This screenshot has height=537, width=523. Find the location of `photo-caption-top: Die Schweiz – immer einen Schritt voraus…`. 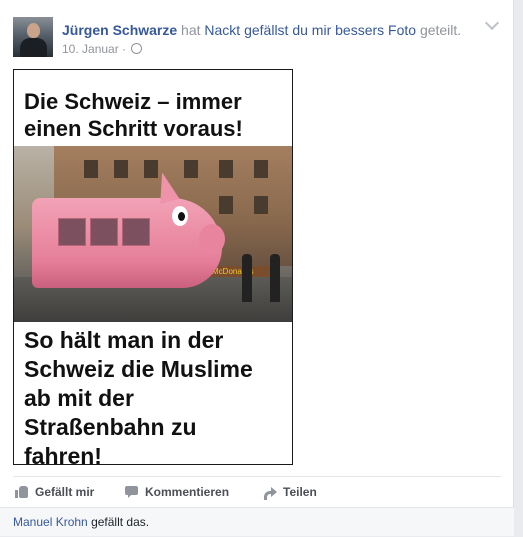

photo-caption-top: Die Schweiz – immer einen Schritt voraus… is located at coordinates (133, 115).